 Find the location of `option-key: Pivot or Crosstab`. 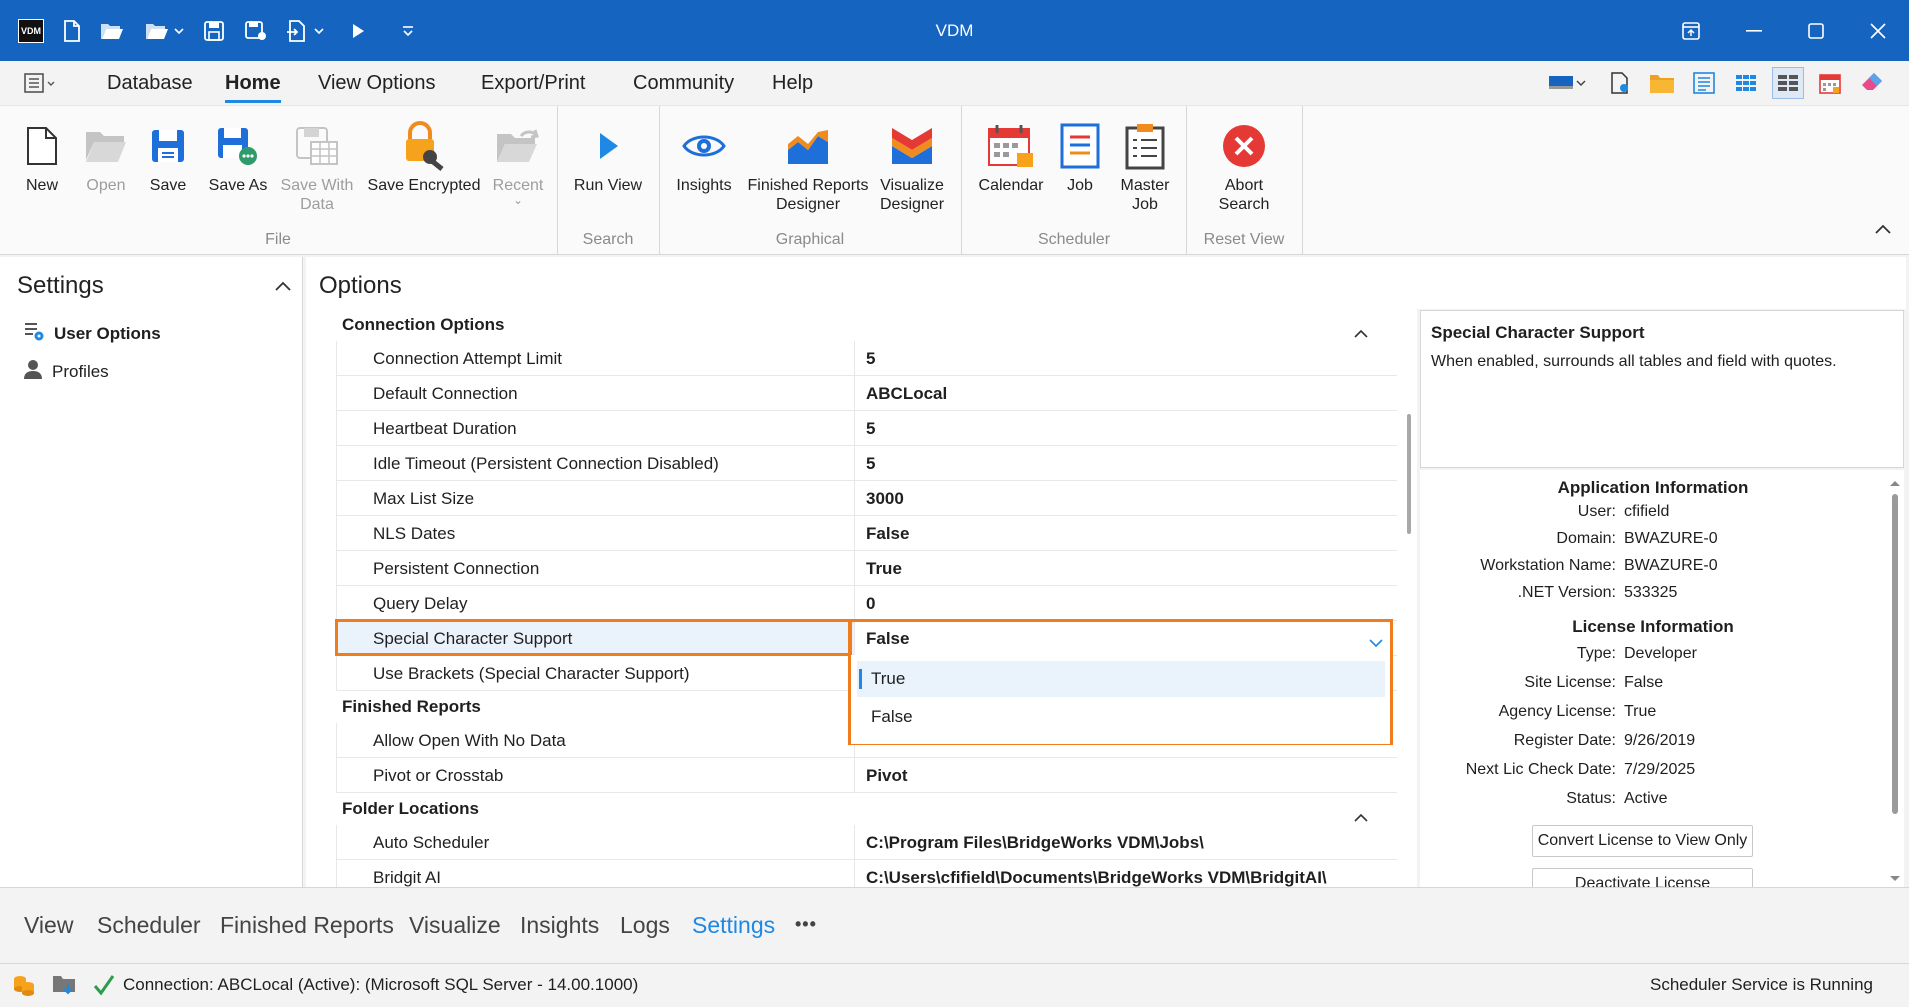

option-key: Pivot or Crosstab is located at coordinates (595, 775).